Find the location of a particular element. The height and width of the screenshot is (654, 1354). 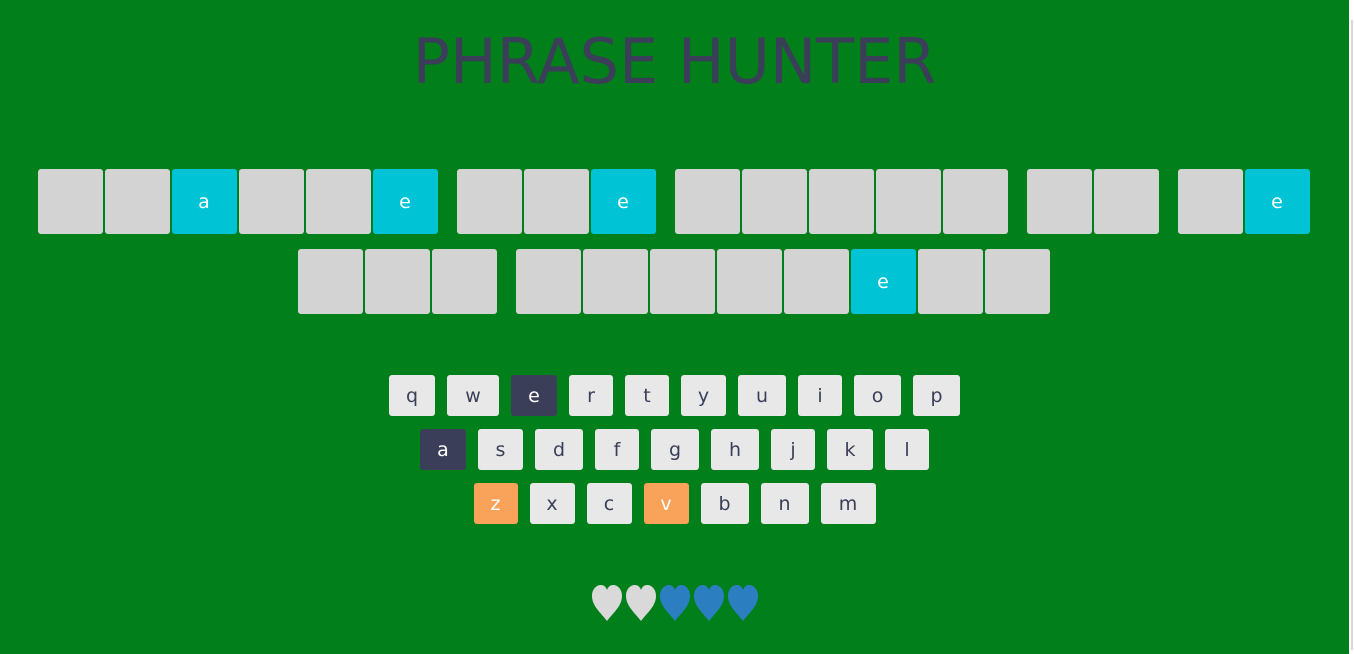

phrase-row: aeee is located at coordinates (674, 201).